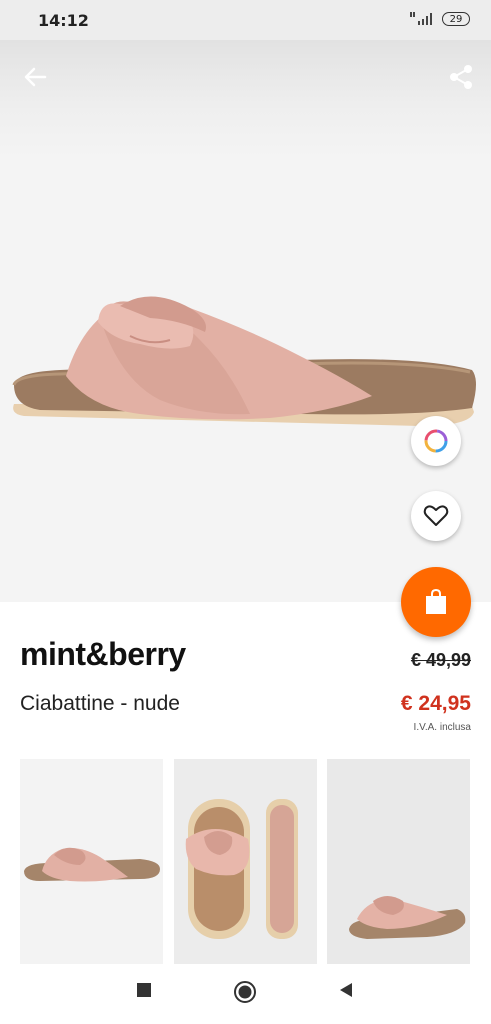  I want to click on thumbnail-1-image, so click(92, 864).